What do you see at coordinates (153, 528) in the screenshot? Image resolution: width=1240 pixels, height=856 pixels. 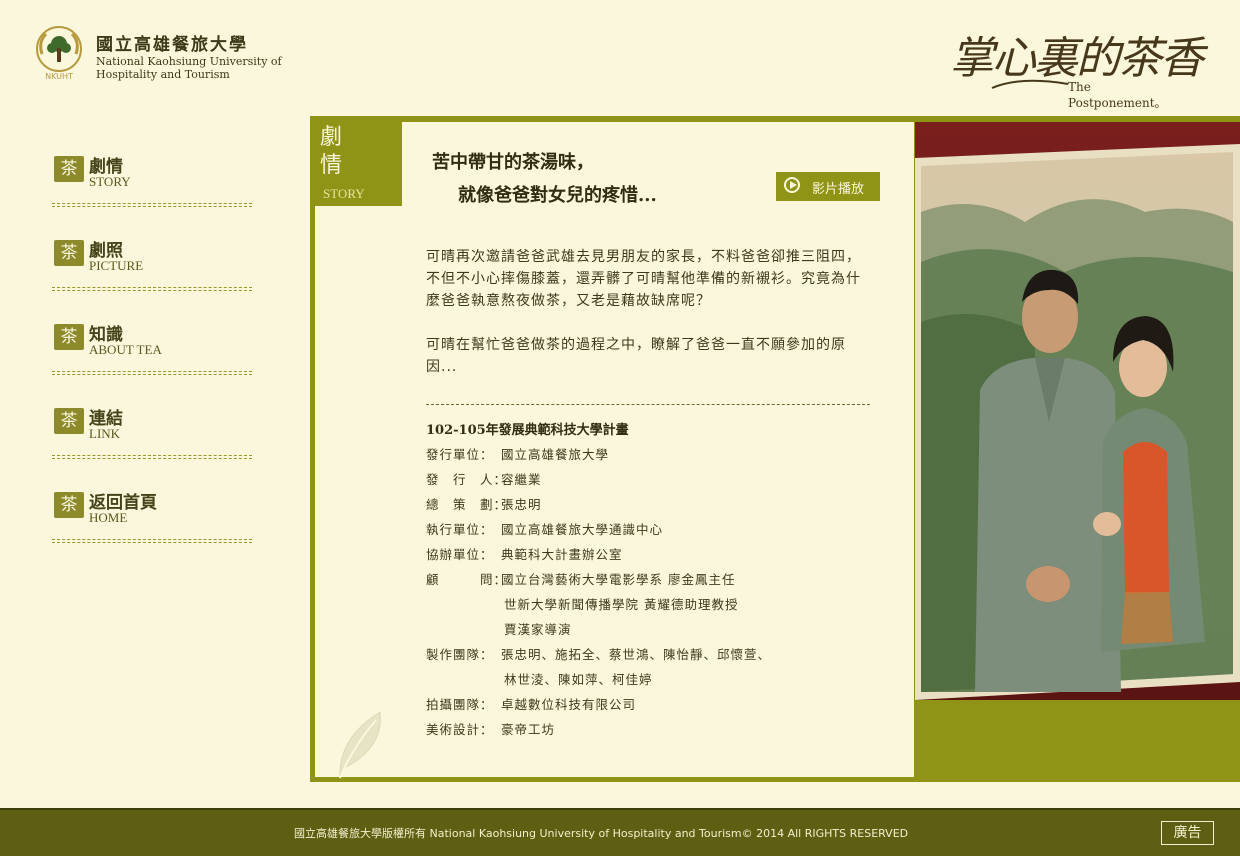 I see `nav-item-home: 茶 返回首頁 HOME` at bounding box center [153, 528].